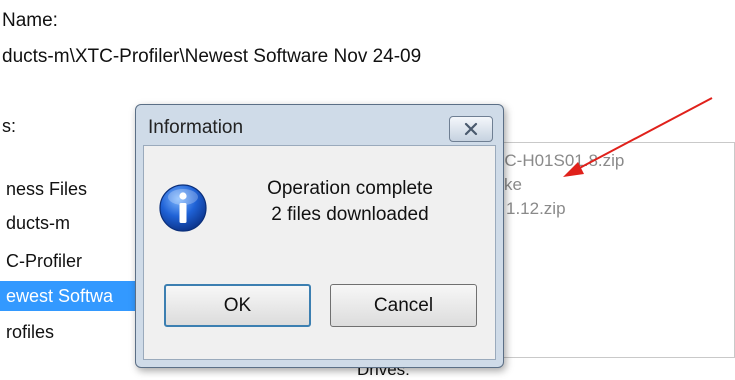 The image size is (735, 380). I want to click on close-icon, so click(471, 129).